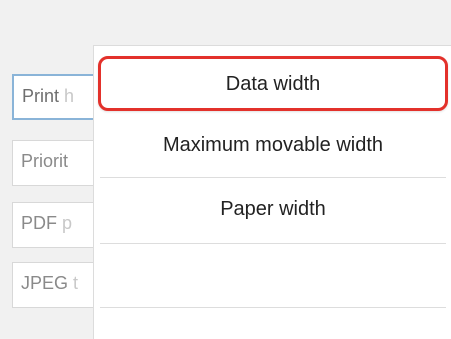 This screenshot has width=451, height=339. Describe the element at coordinates (45, 161) in the screenshot. I see `bg-item-priority-label: Priorit` at that location.